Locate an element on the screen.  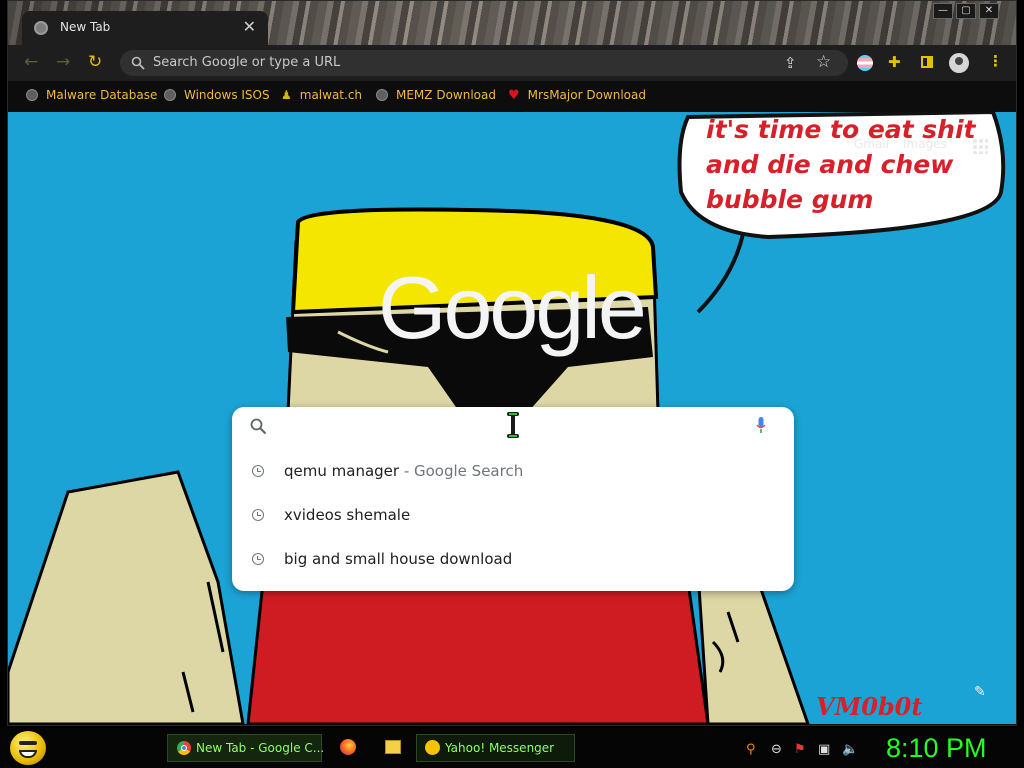
suggestion-query: qemu manager is located at coordinates (342, 471).